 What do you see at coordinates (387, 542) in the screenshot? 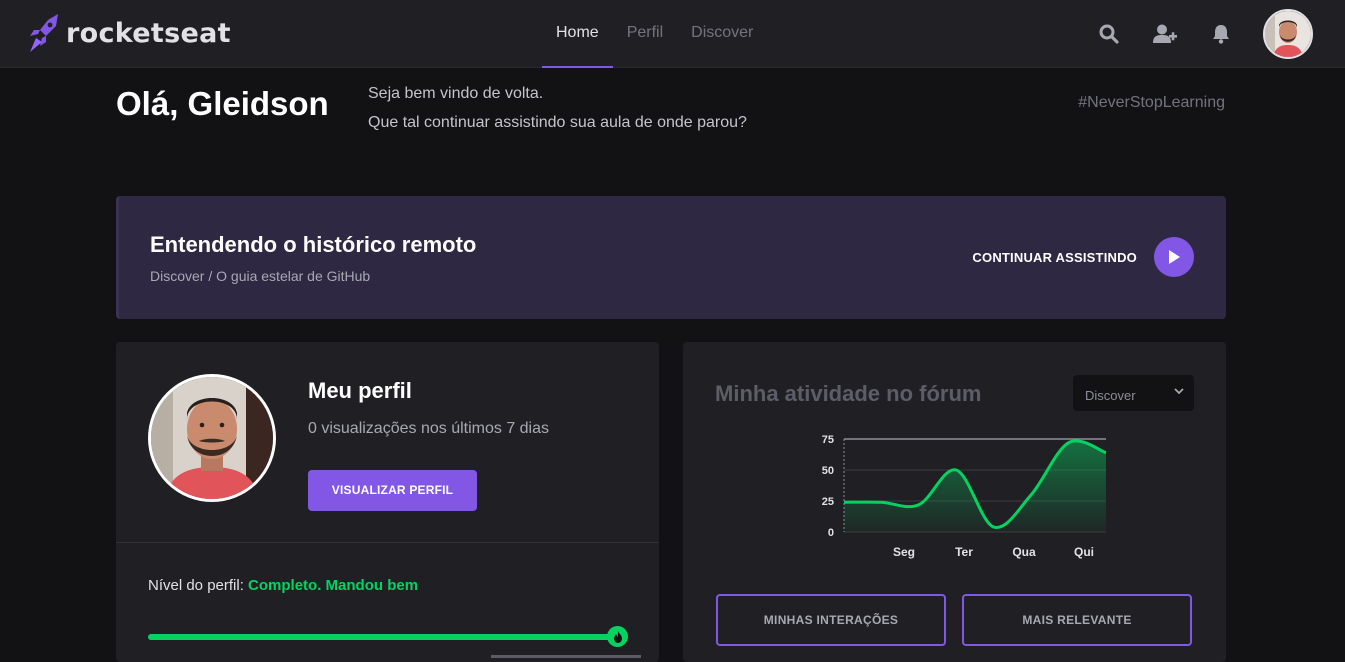
I see `divider` at bounding box center [387, 542].